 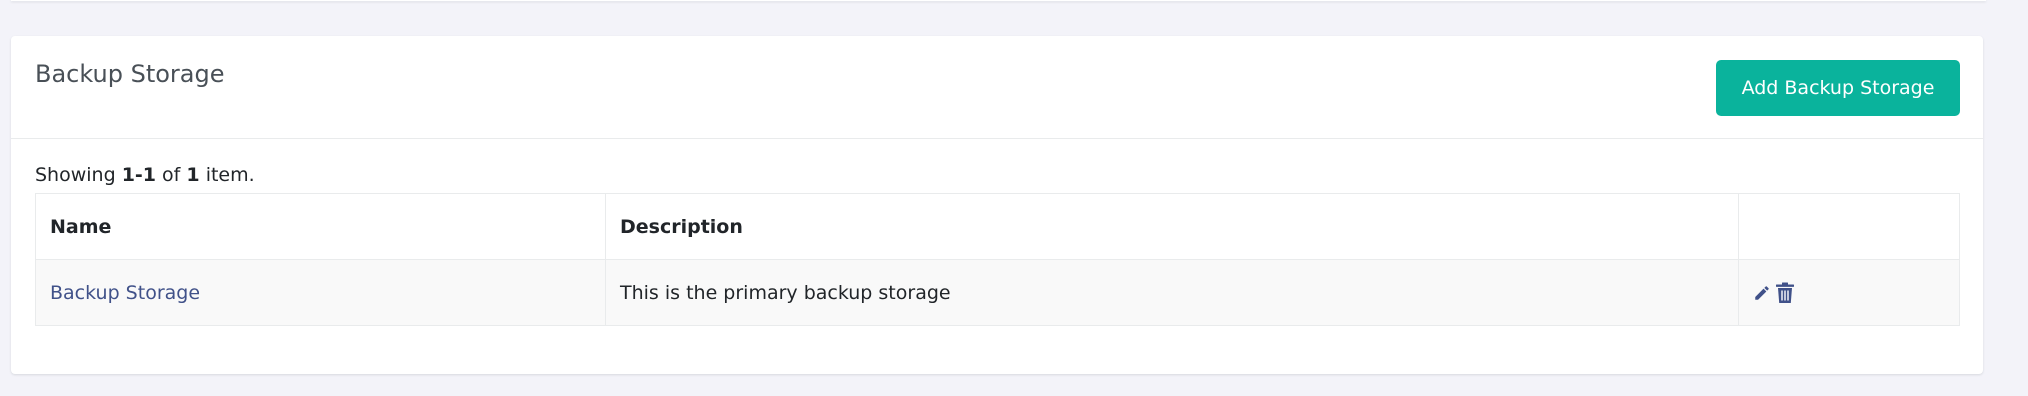 What do you see at coordinates (1762, 293) in the screenshot?
I see `pencil-icon` at bounding box center [1762, 293].